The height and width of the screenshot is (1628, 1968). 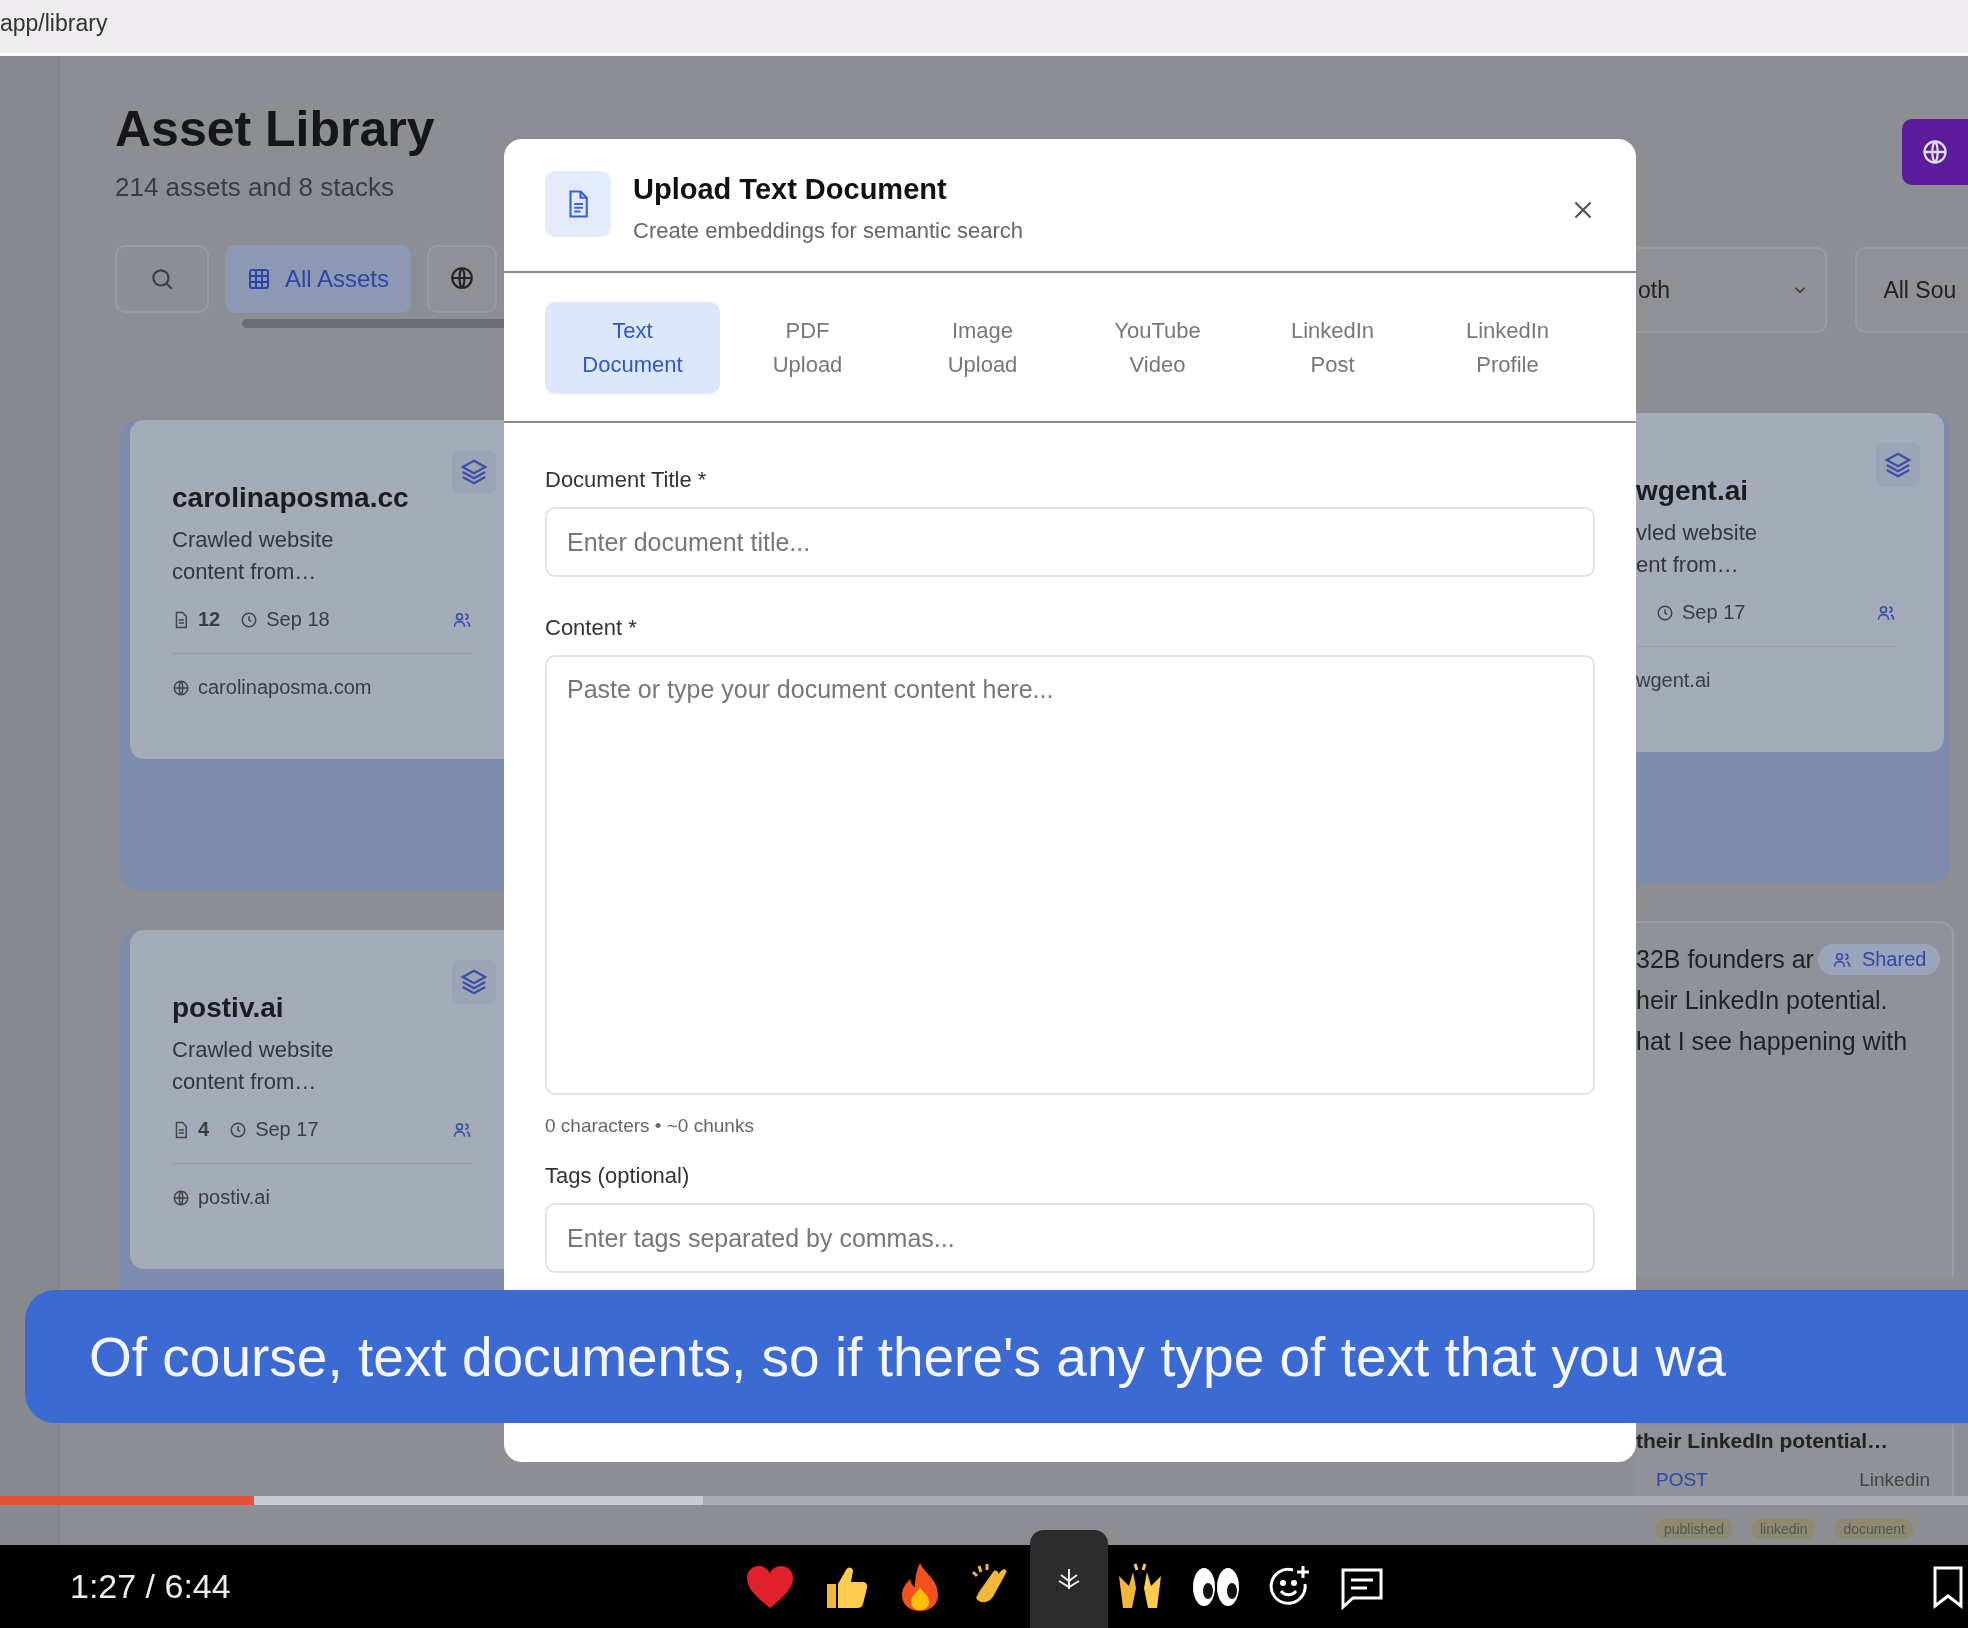 What do you see at coordinates (285, 687) in the screenshot?
I see `card-source: carolinaposma.com` at bounding box center [285, 687].